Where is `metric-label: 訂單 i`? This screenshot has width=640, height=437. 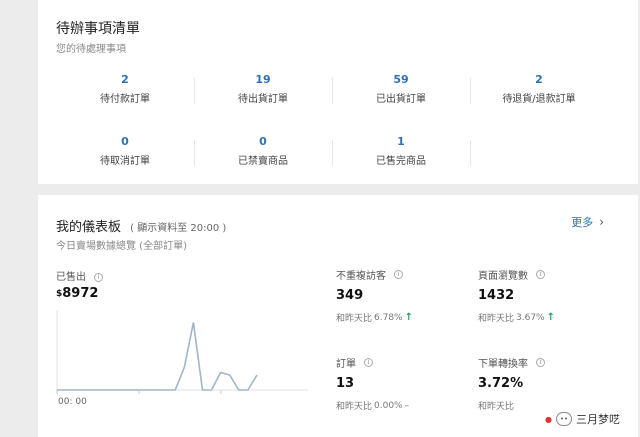
metric-label: 訂單 i is located at coordinates (372, 362).